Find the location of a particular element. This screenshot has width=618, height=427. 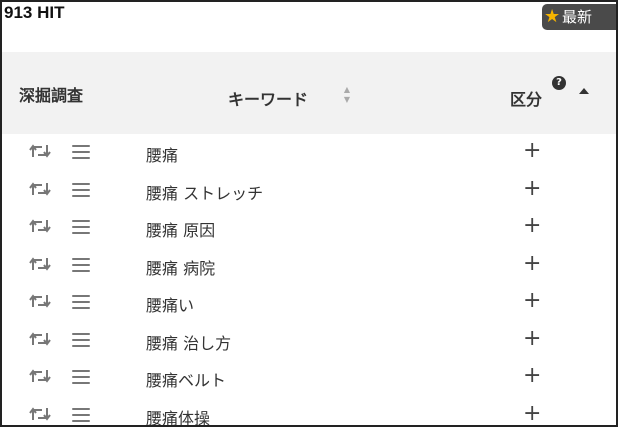

table-row: 腰痛体操 + is located at coordinates (309, 411).